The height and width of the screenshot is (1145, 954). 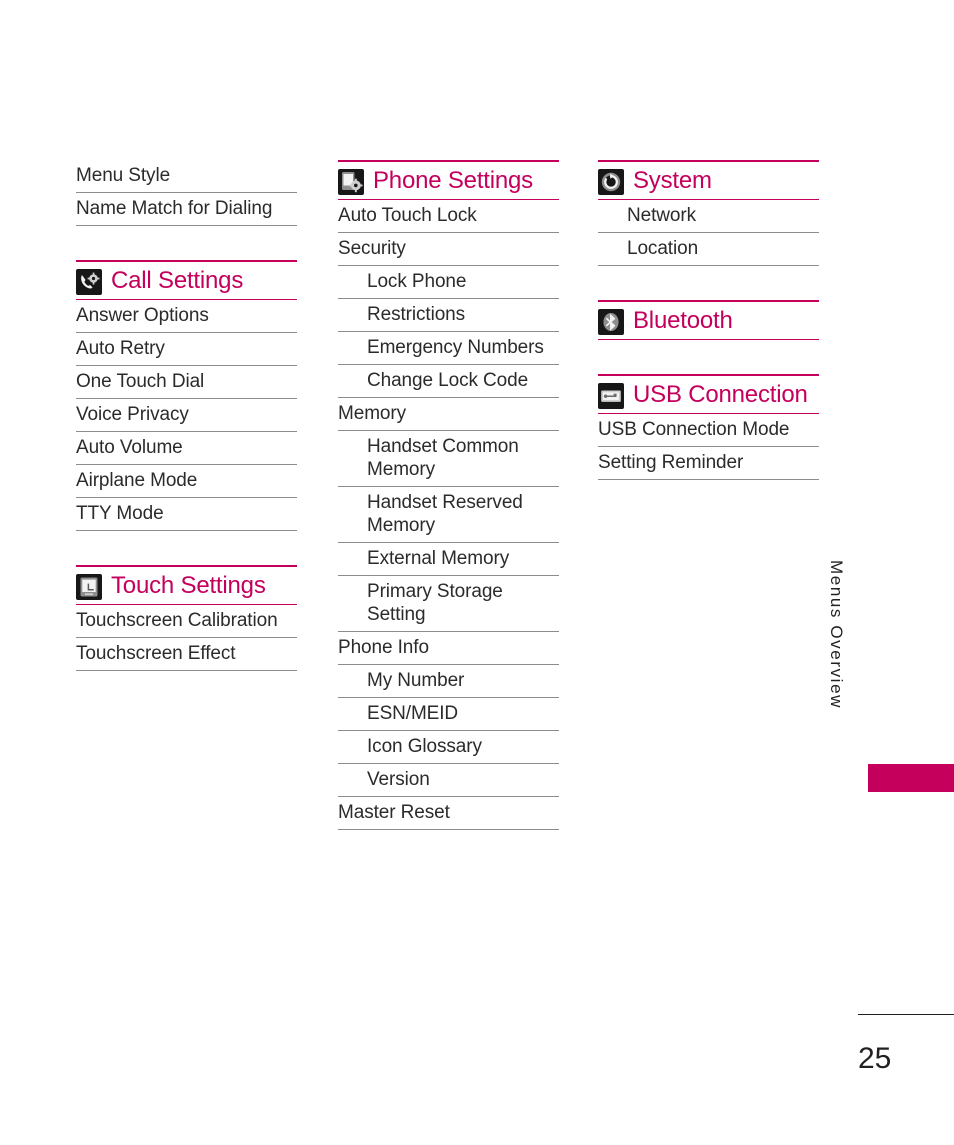 What do you see at coordinates (708, 249) in the screenshot?
I see `menu-item: Location` at bounding box center [708, 249].